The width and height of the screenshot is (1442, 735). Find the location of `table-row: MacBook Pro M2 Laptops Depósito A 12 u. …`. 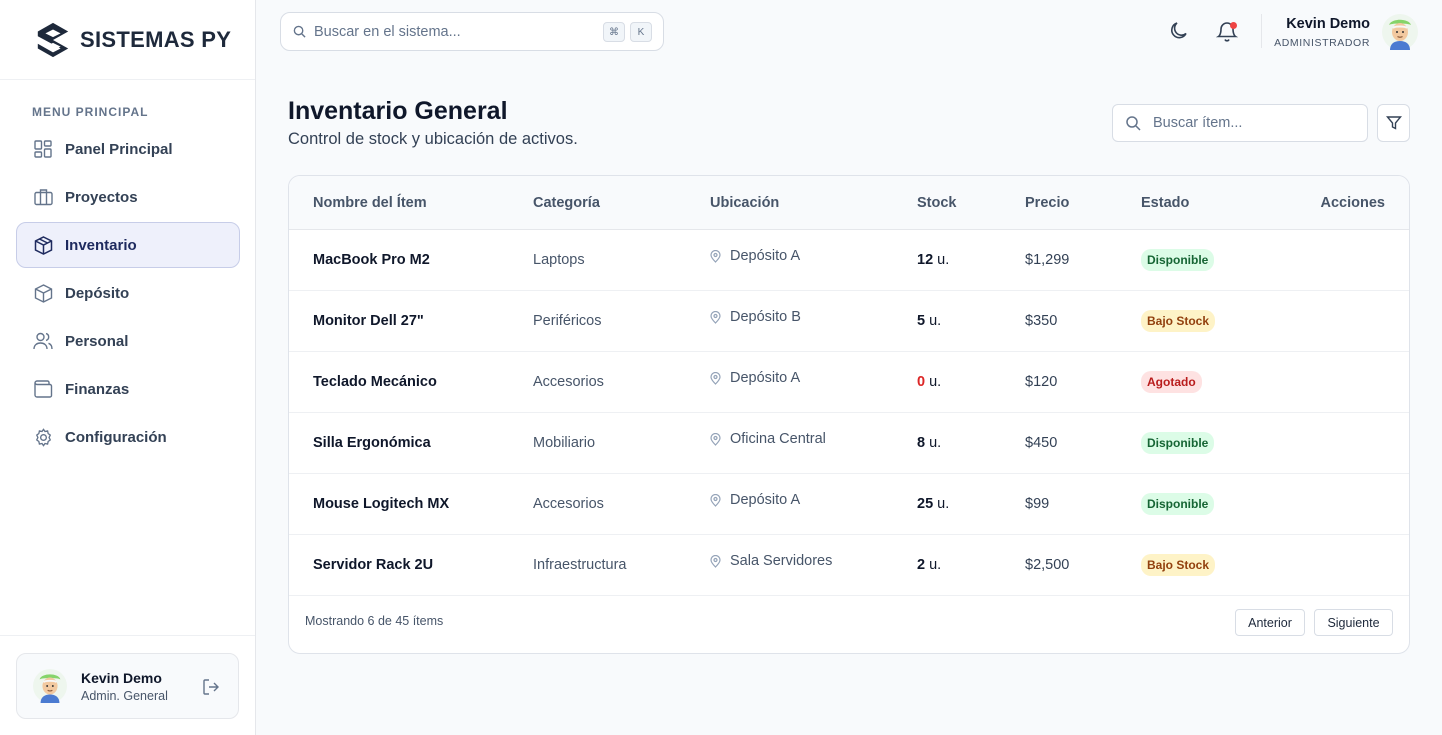

table-row: MacBook Pro M2 Laptops Depósito A 12 u. … is located at coordinates (849, 260).